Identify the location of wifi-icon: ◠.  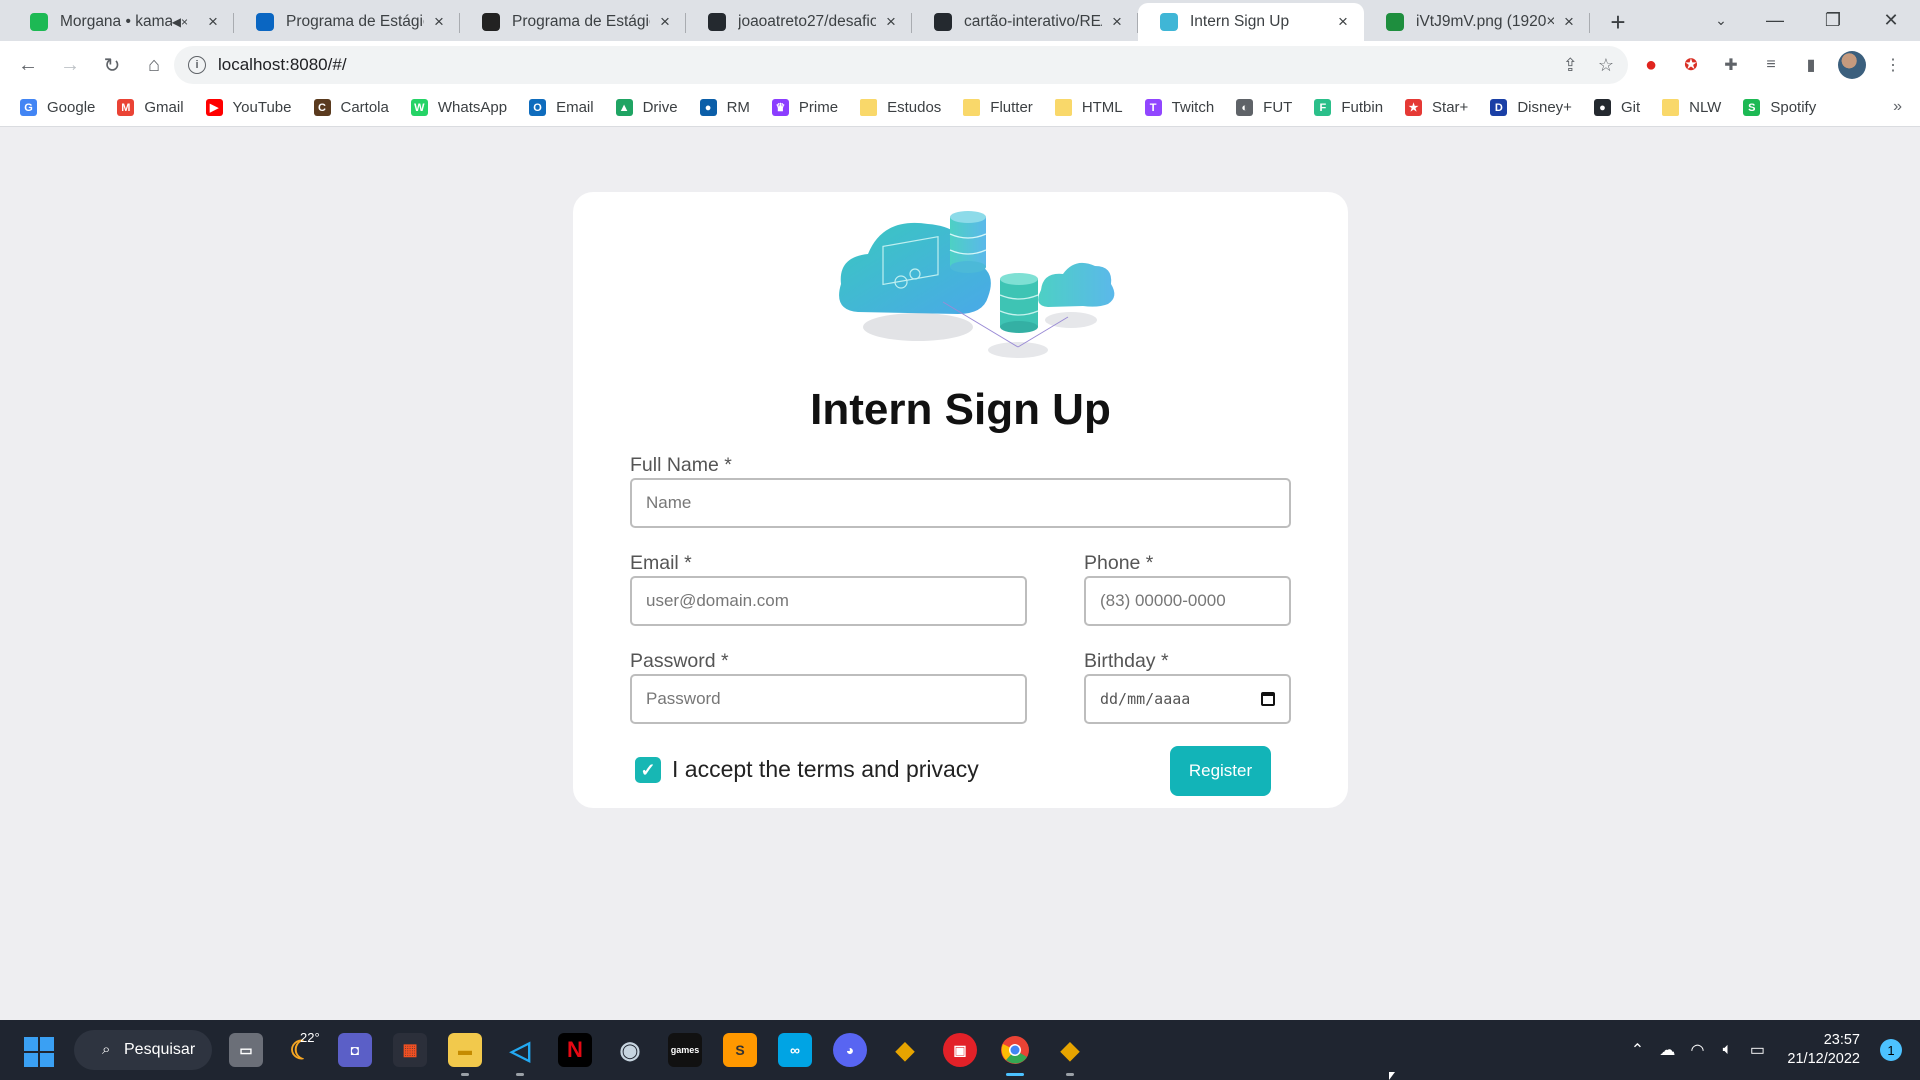
(1697, 1050).